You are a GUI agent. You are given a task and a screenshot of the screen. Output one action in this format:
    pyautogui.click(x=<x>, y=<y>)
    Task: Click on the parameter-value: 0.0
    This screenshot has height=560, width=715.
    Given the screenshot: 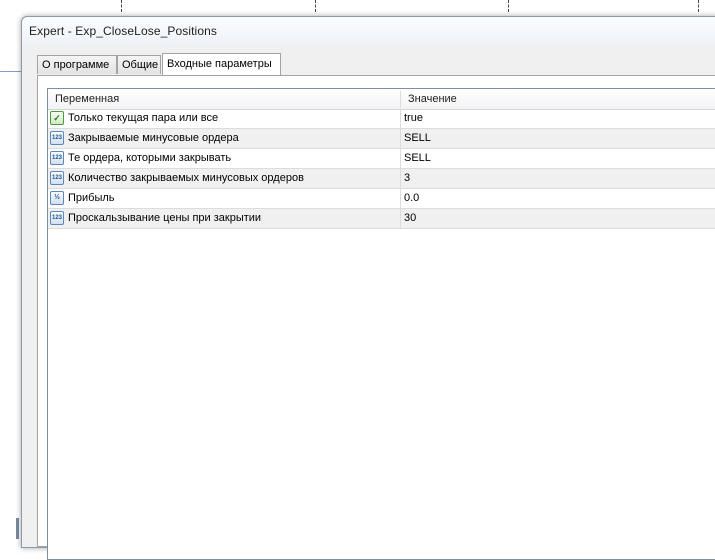 What is the action you would take?
    pyautogui.click(x=411, y=198)
    